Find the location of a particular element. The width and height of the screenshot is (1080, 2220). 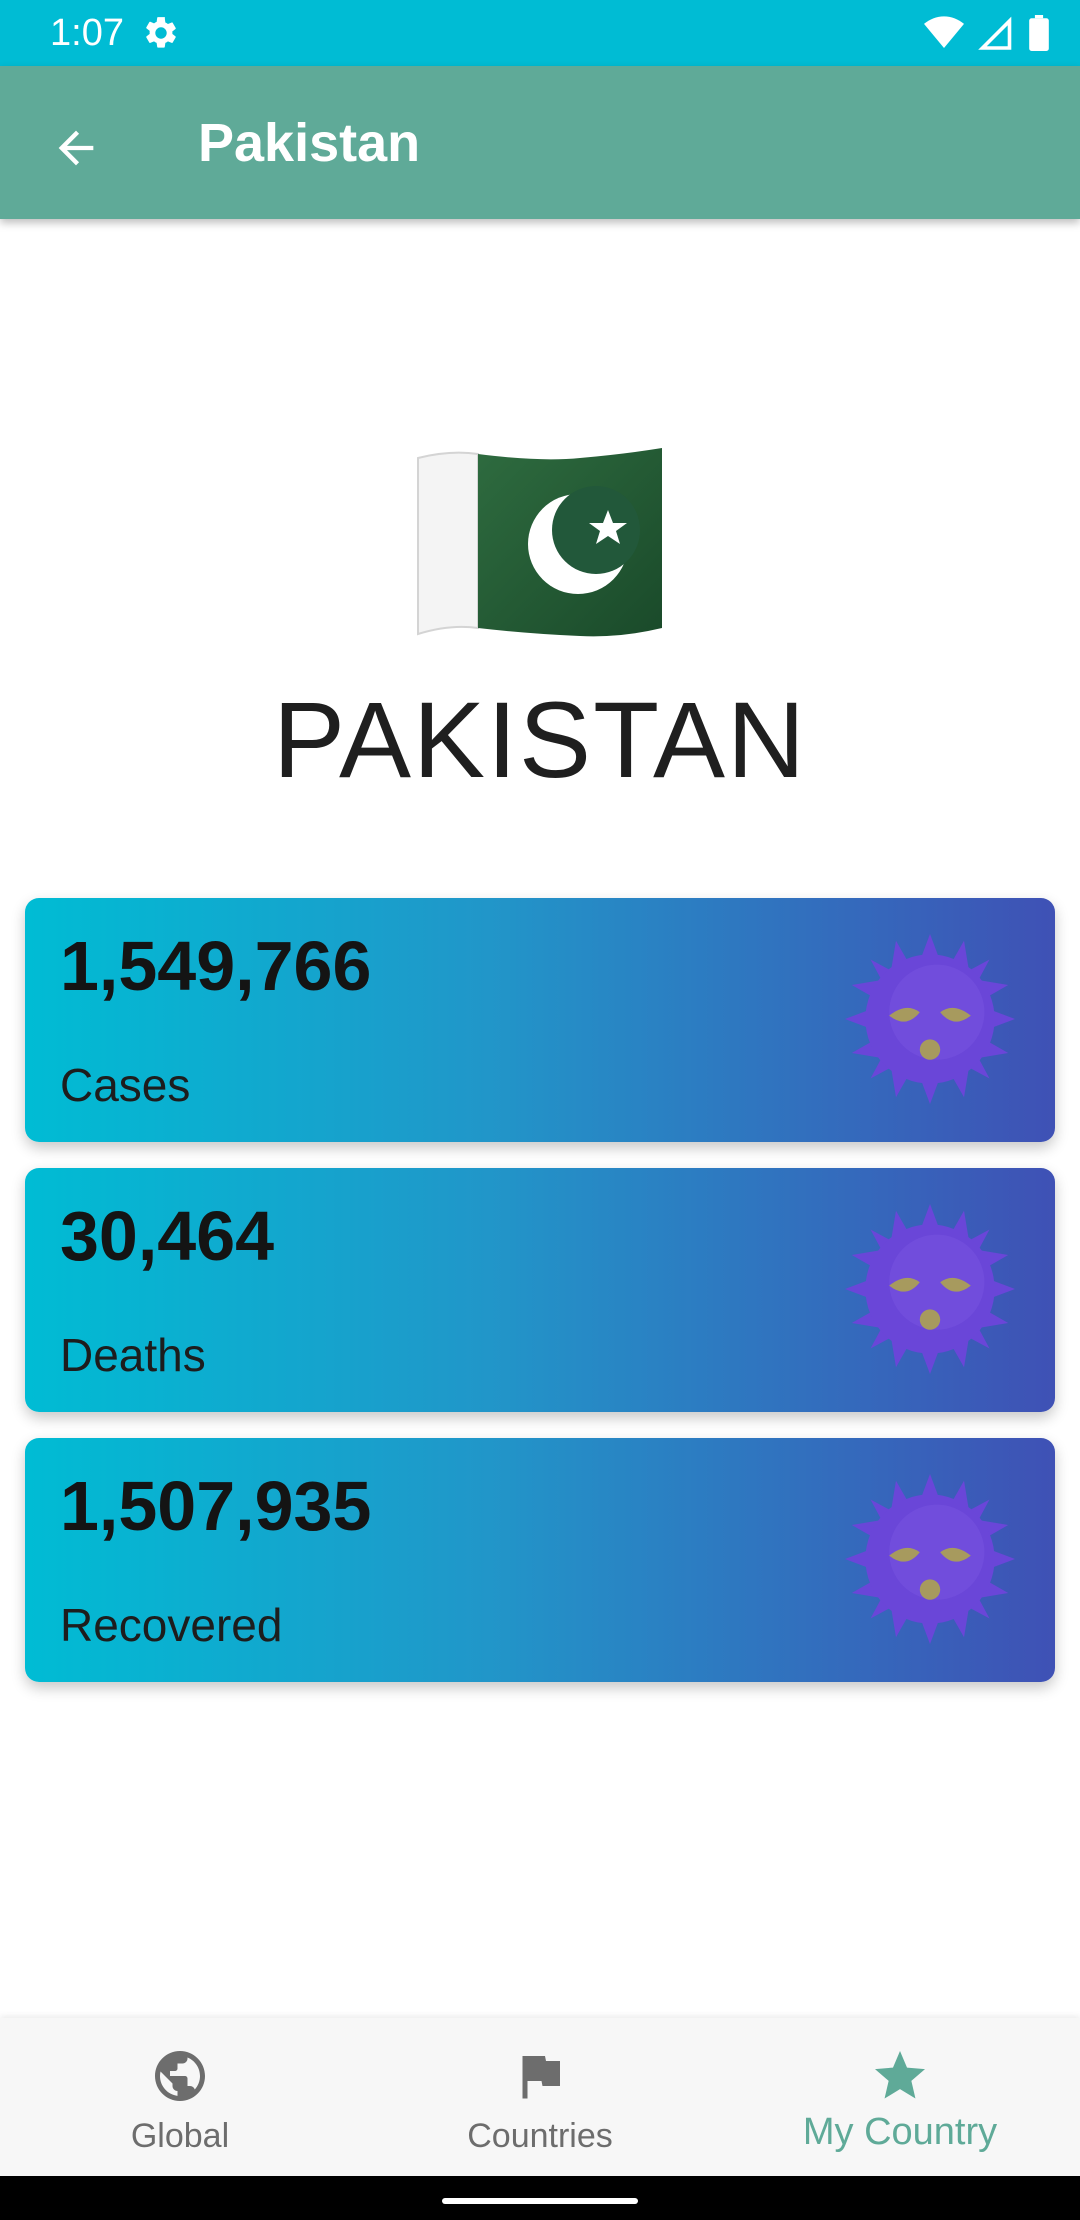

bottom-navigation: Global Countries My Country is located at coordinates (540, 2097).